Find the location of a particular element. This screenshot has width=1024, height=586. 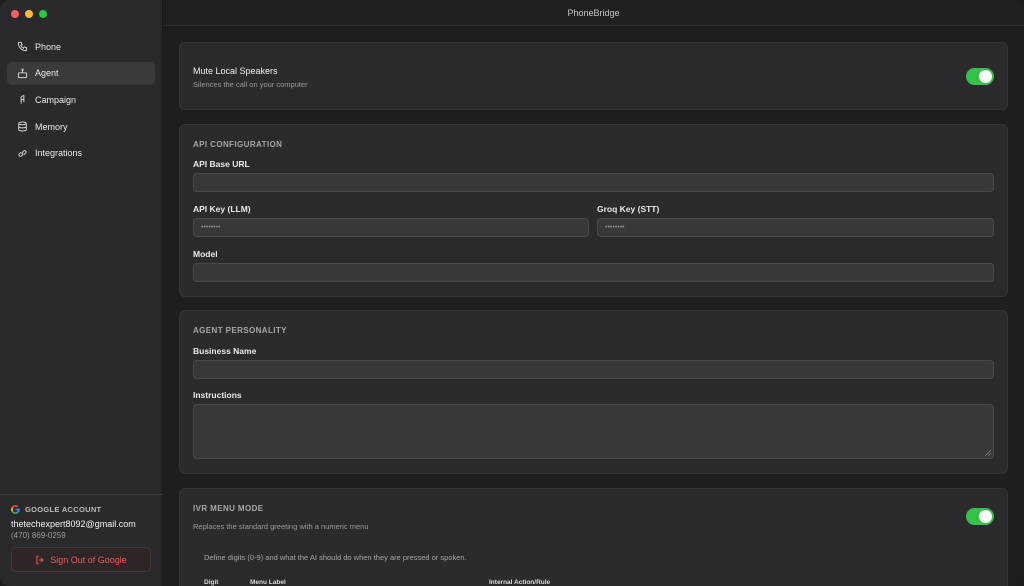

campaign-icon is located at coordinates (22, 100).